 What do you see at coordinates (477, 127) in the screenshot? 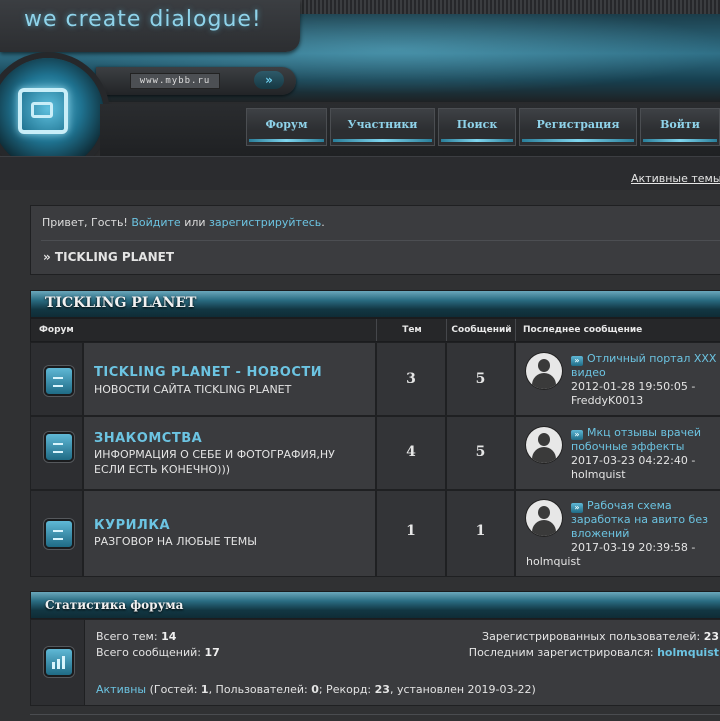
I see `nav-search: Поиск` at bounding box center [477, 127].